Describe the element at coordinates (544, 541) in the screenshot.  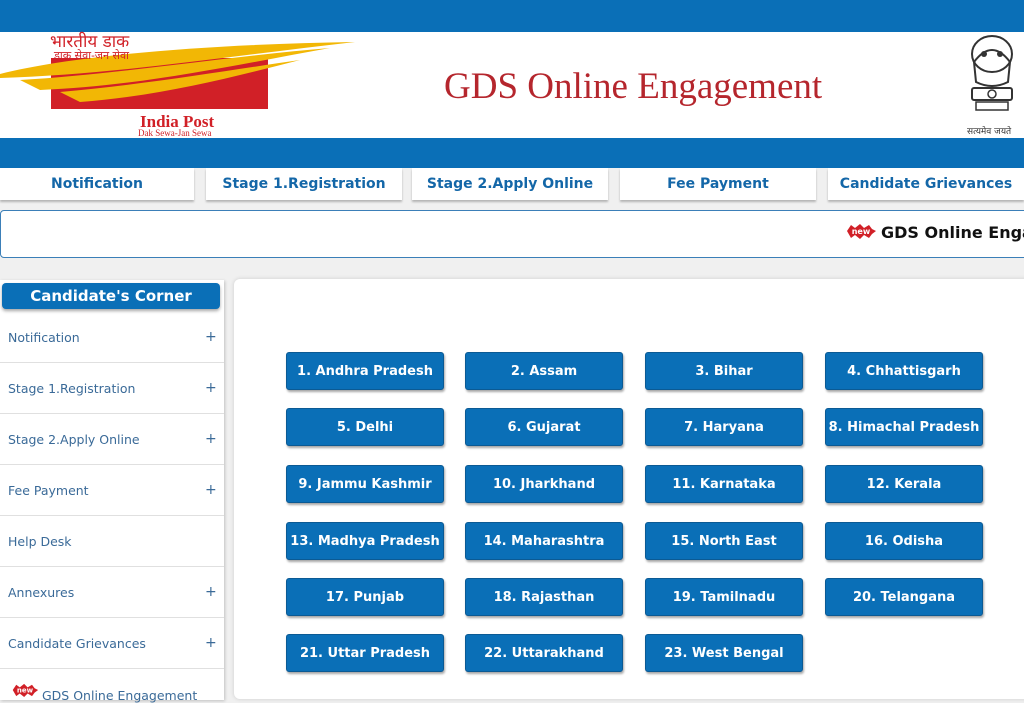
I see `state-button-maharashtra: 14. Maharashtra` at that location.